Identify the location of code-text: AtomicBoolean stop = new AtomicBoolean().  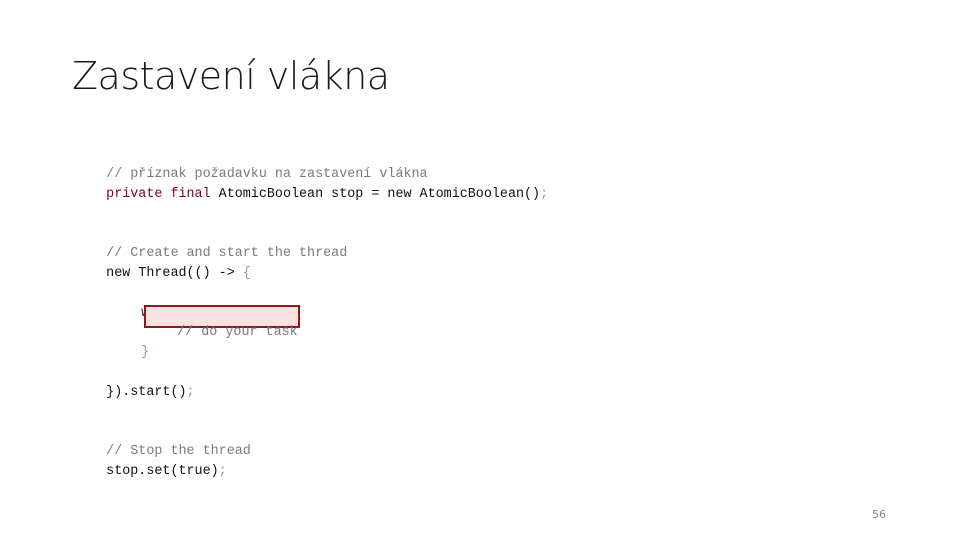
(375, 194).